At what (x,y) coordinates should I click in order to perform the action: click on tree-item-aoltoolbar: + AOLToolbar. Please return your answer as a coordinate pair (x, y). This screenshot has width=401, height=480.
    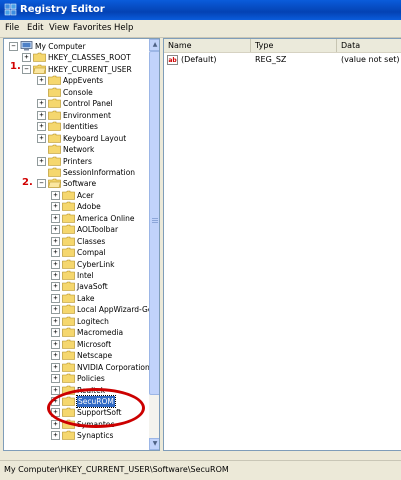
    Looking at the image, I should click on (76, 229).